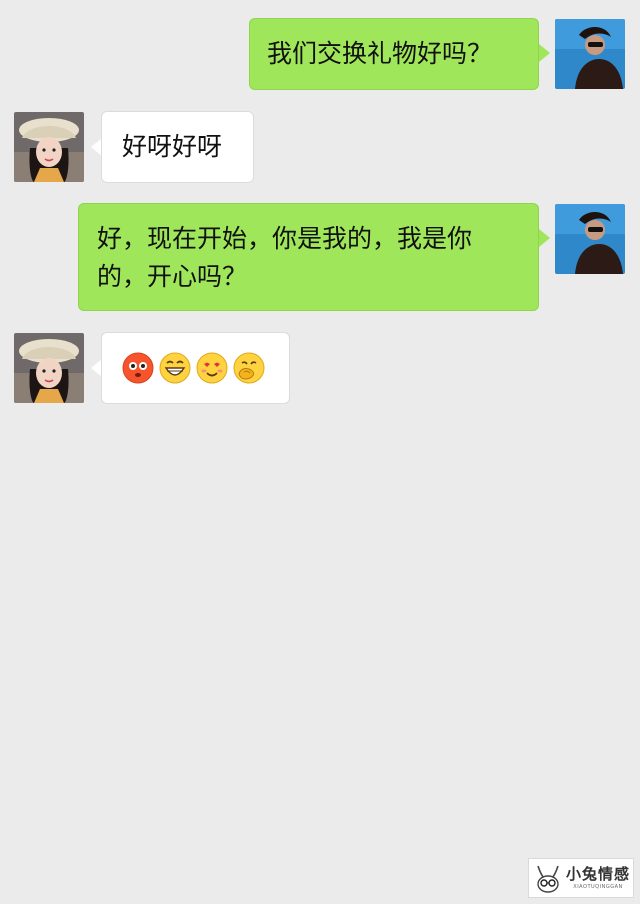  Describe the element at coordinates (308, 257) in the screenshot. I see `message-bubble-mine: 好，现在开始，你是我的，我是你 的，开心吗？` at that location.